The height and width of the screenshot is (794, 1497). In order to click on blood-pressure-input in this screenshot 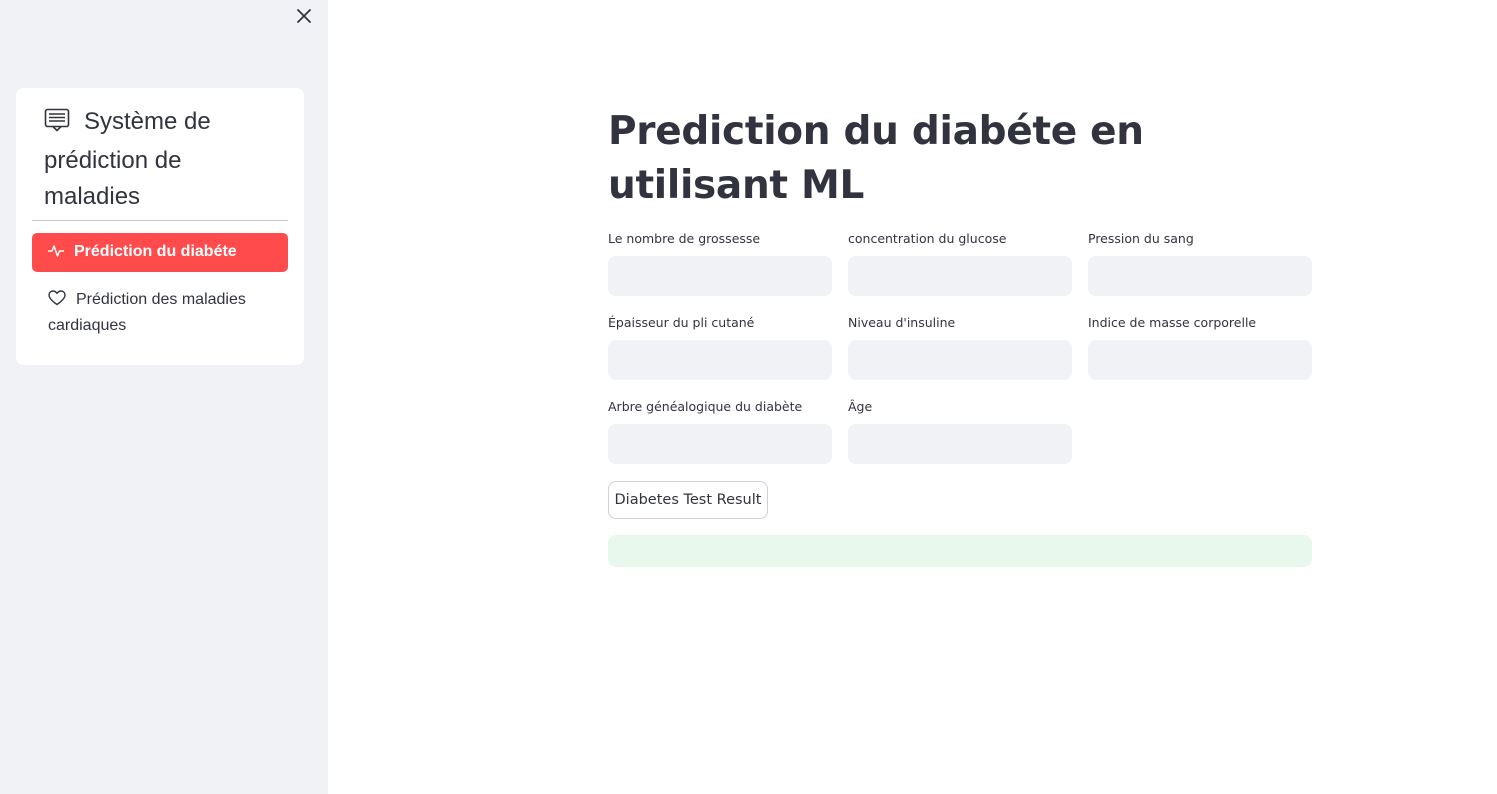, I will do `click(1200, 276)`.